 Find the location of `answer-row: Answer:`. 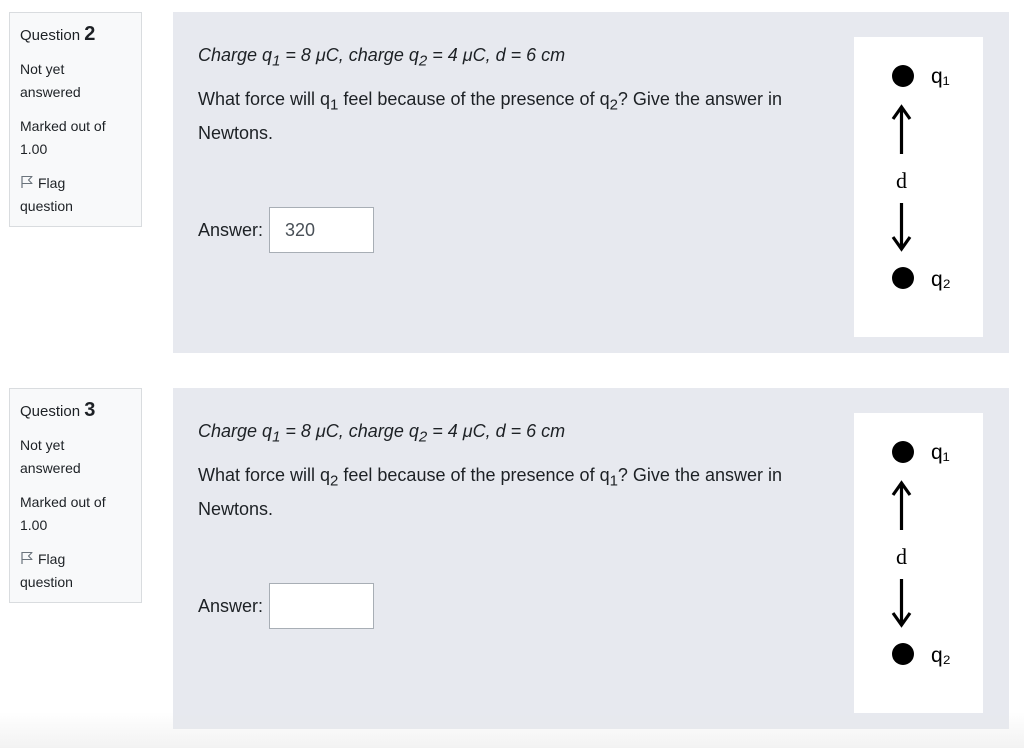

answer-row: Answer: is located at coordinates (286, 606).